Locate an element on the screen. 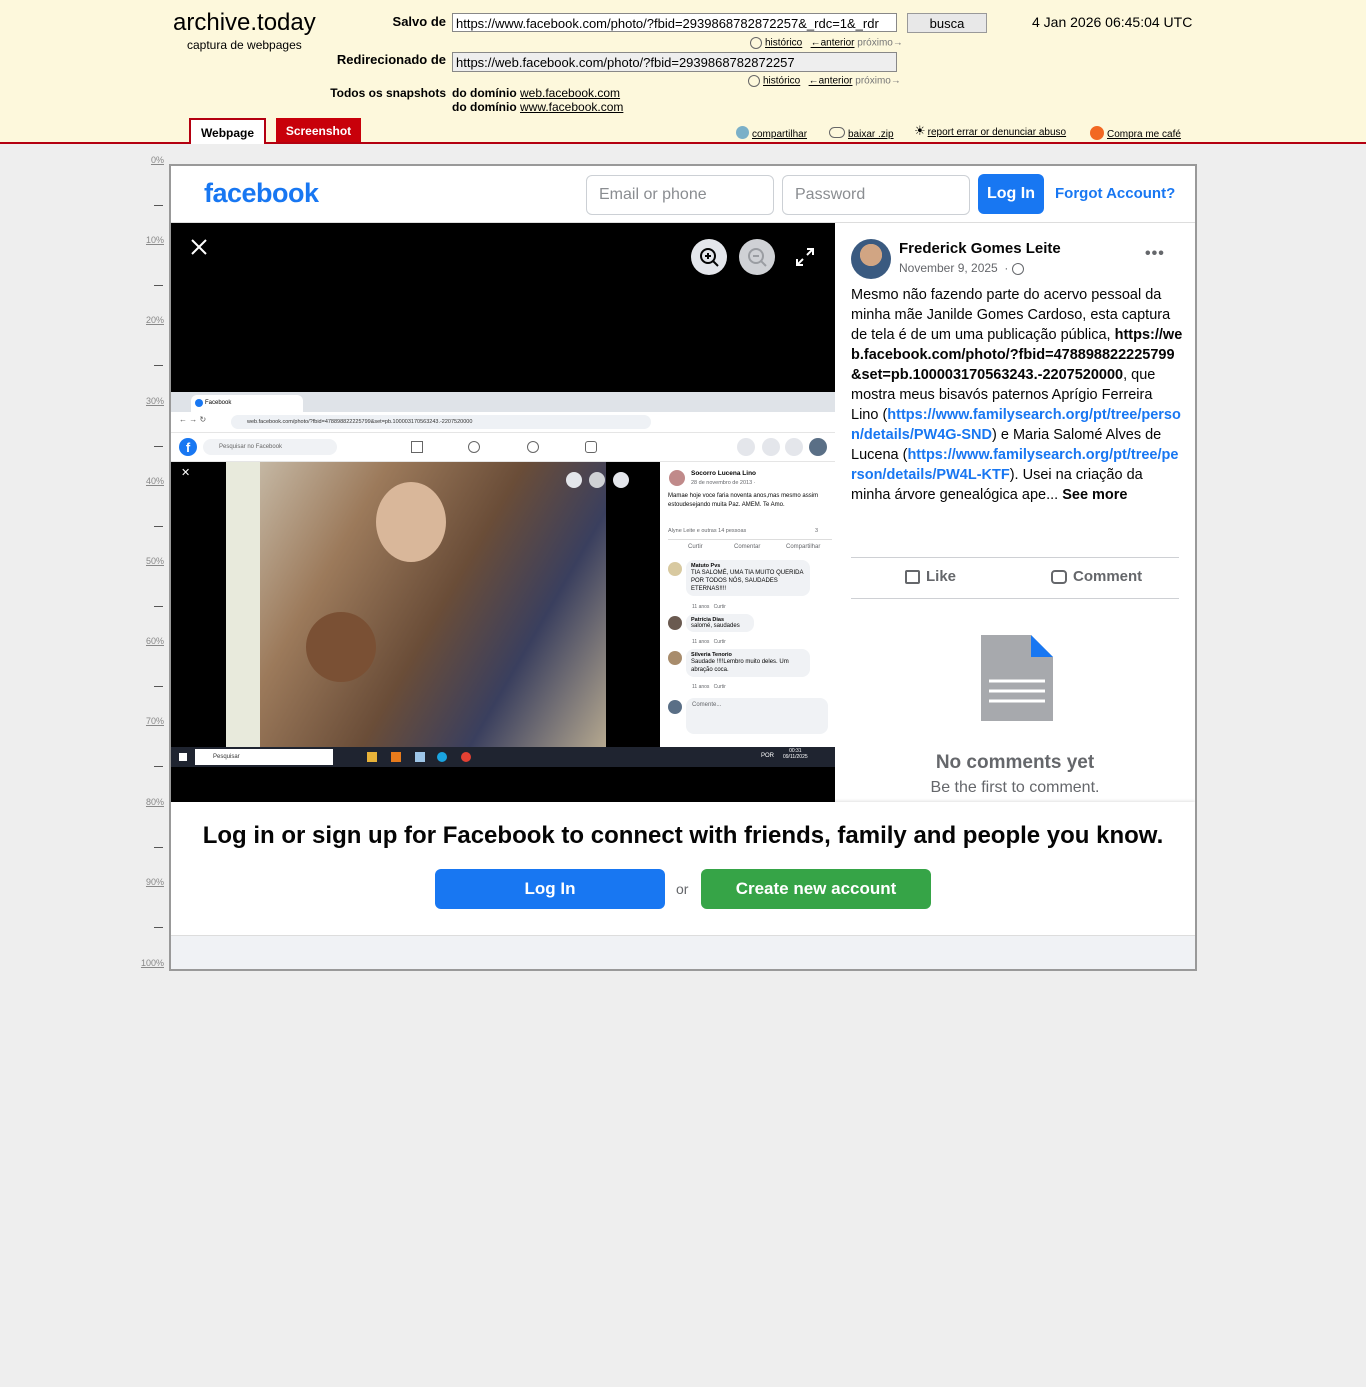  domain-prefix: do domínio is located at coordinates (484, 107).